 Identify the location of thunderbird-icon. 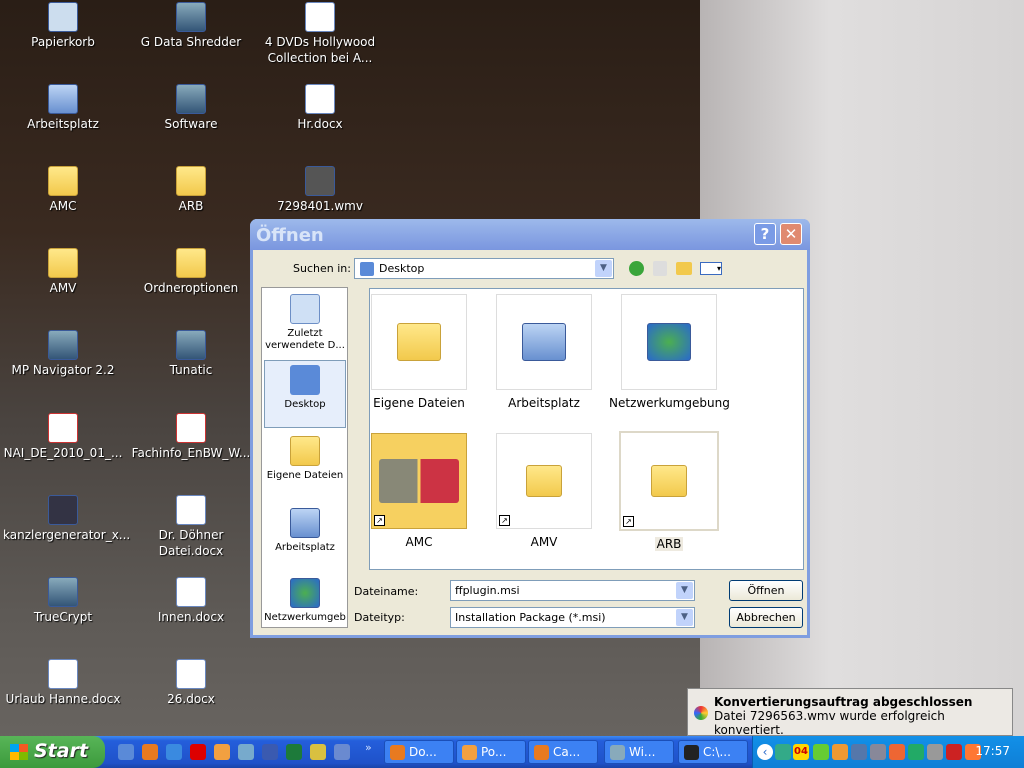
(222, 752).